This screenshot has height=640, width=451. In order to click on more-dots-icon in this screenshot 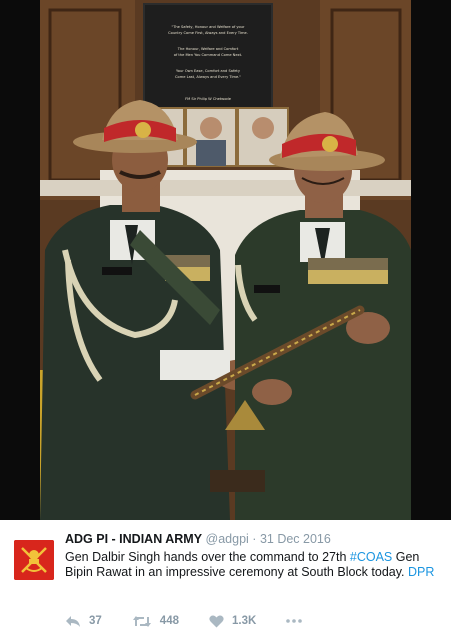, I will do `click(294, 621)`.